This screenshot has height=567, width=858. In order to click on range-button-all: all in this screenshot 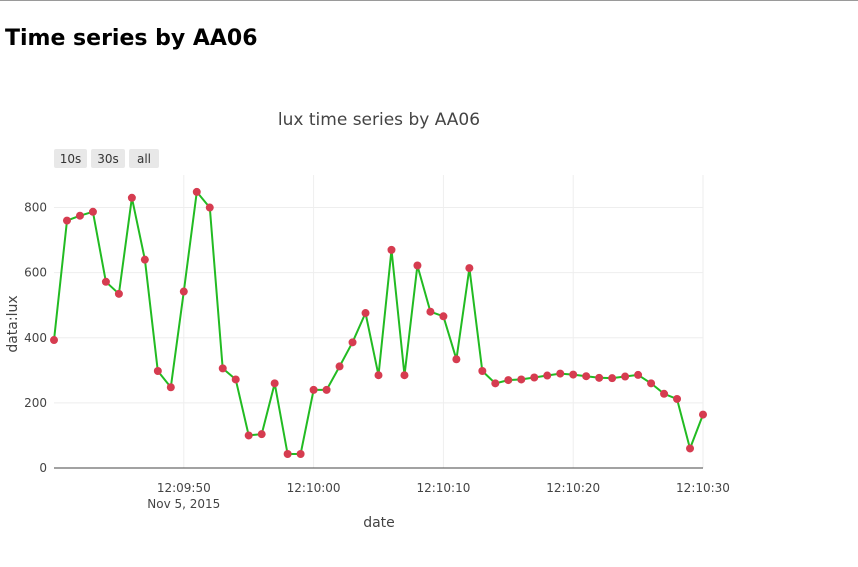, I will do `click(144, 158)`.